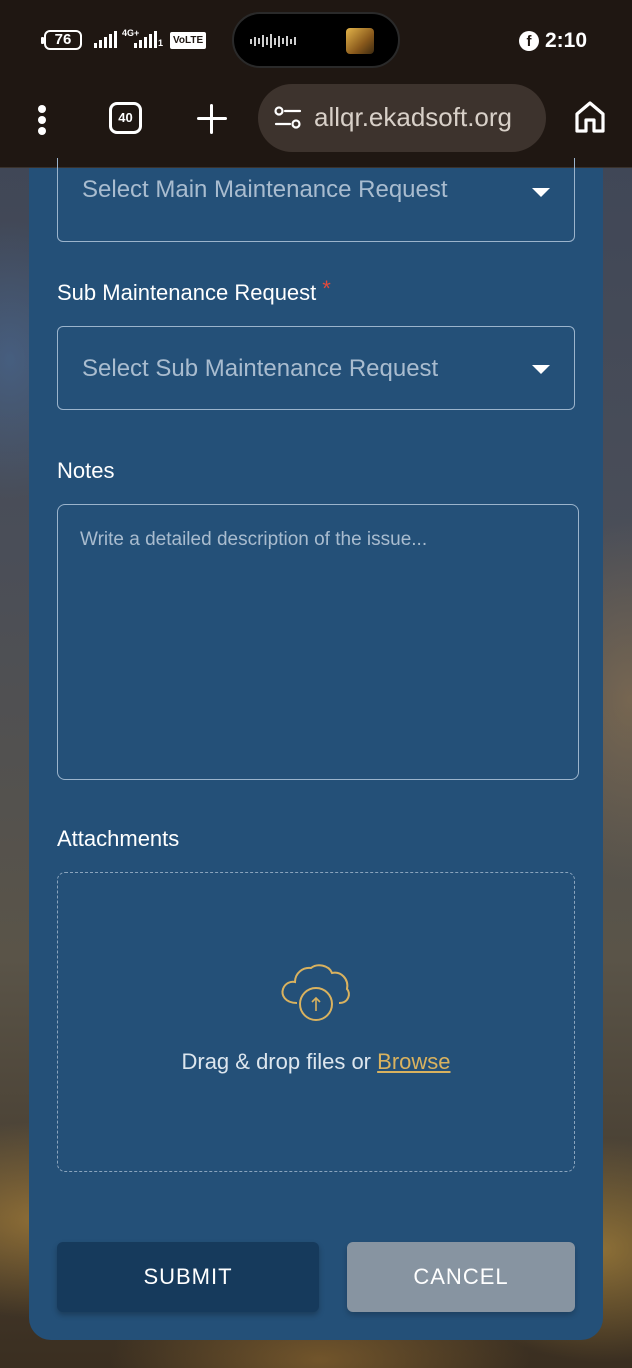 The image size is (632, 1368). Describe the element at coordinates (566, 40) in the screenshot. I see `clock: 2:10` at that location.